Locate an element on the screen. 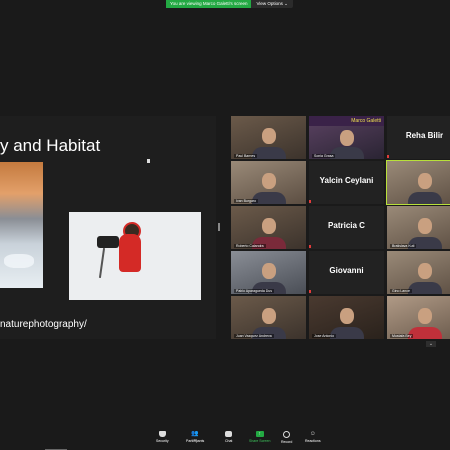 The image size is (450, 450). viewing-screen-status: You are viewing Marco Galetti's screen is located at coordinates (209, 4).